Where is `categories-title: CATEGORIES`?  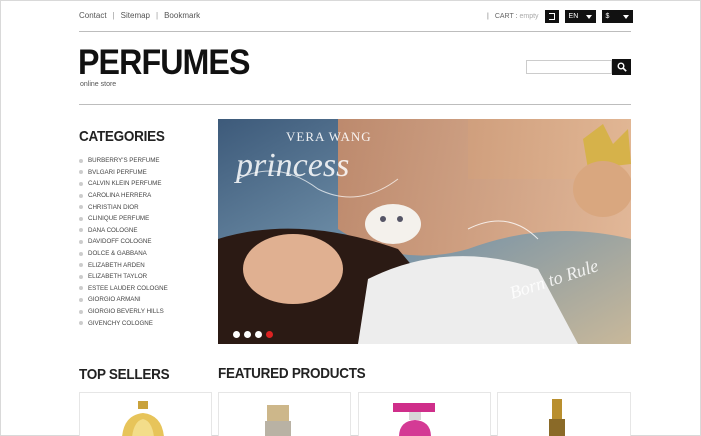 categories-title: CATEGORIES is located at coordinates (122, 136).